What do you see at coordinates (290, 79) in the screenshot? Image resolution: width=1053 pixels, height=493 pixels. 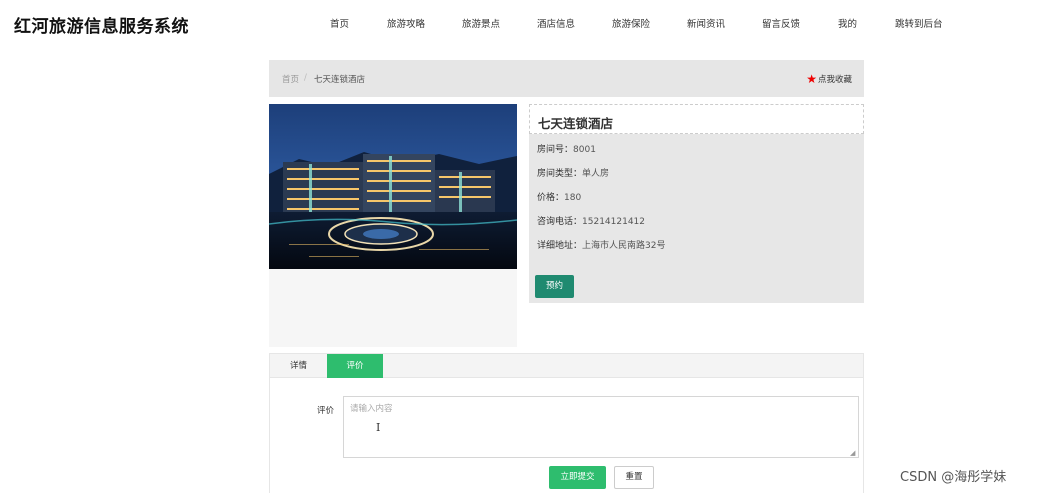 I see `breadcrumb-home: 首页` at bounding box center [290, 79].